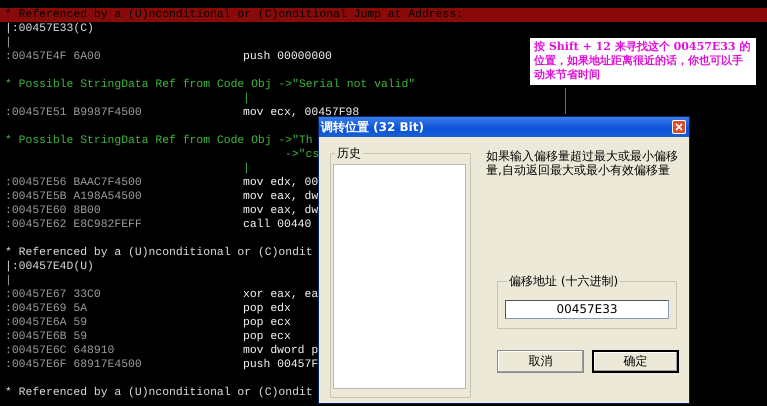 This screenshot has width=767, height=406. What do you see at coordinates (49, 29) in the screenshot?
I see `reference-line: |:00457E33(C)` at bounding box center [49, 29].